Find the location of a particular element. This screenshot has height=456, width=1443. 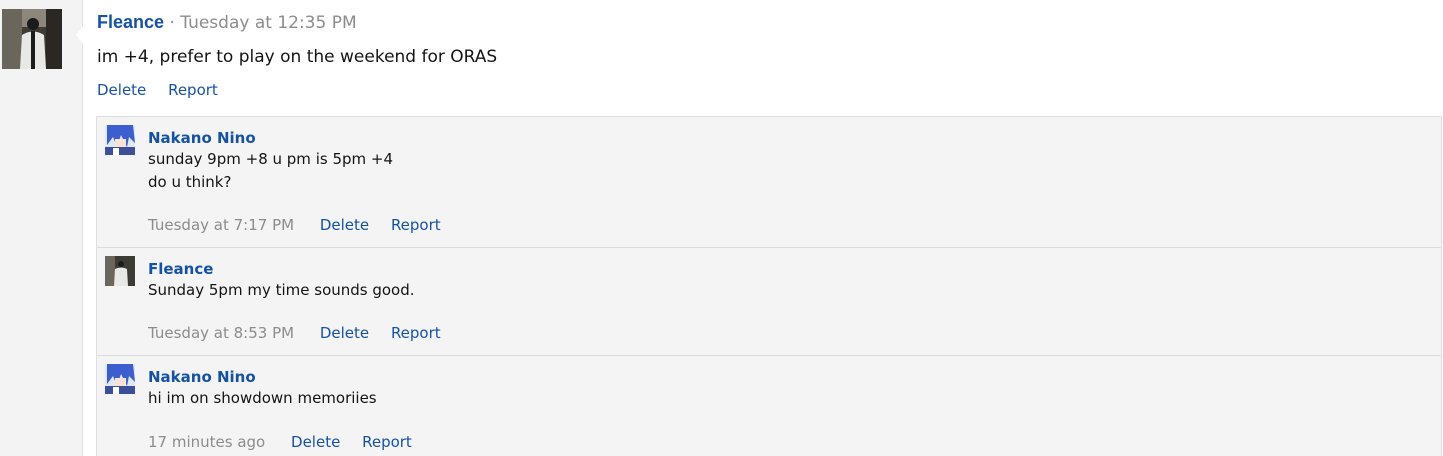

comment-actions: Tuesday at 8:53 PM Delete Report is located at coordinates (794, 333).